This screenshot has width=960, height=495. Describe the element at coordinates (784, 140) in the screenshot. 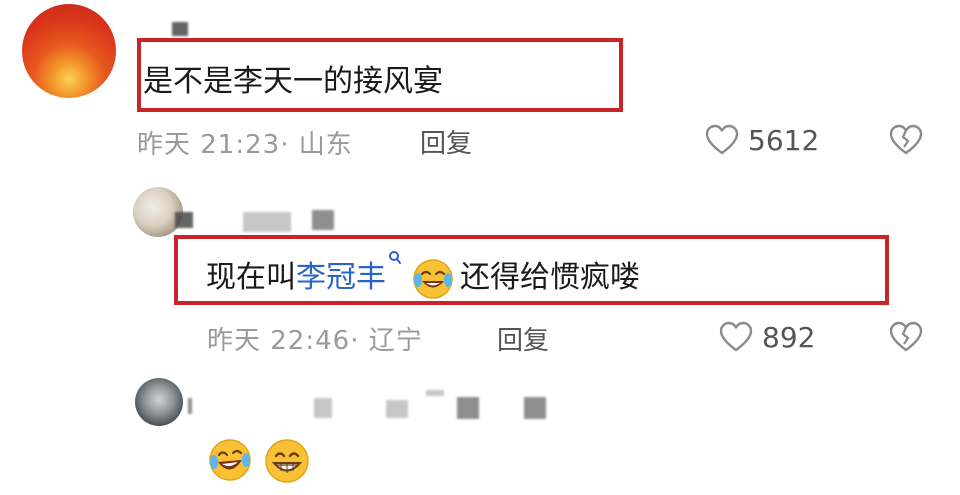

I see `like-count: 5612` at that location.